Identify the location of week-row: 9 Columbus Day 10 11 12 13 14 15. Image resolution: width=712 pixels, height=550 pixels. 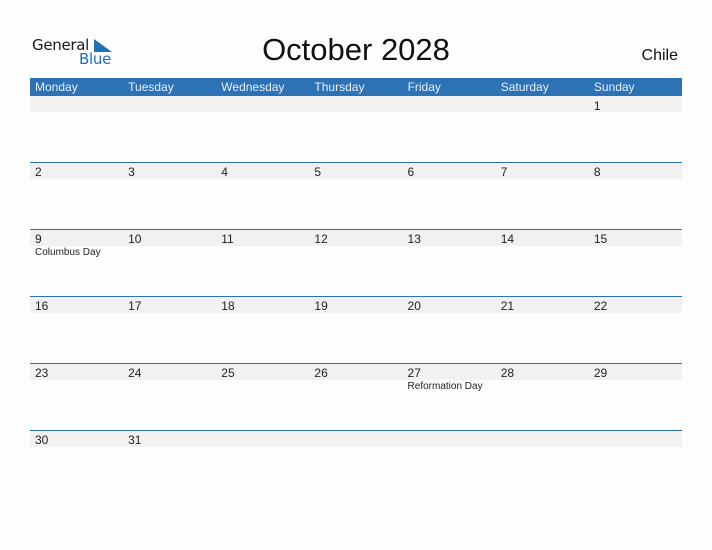
(356, 262).